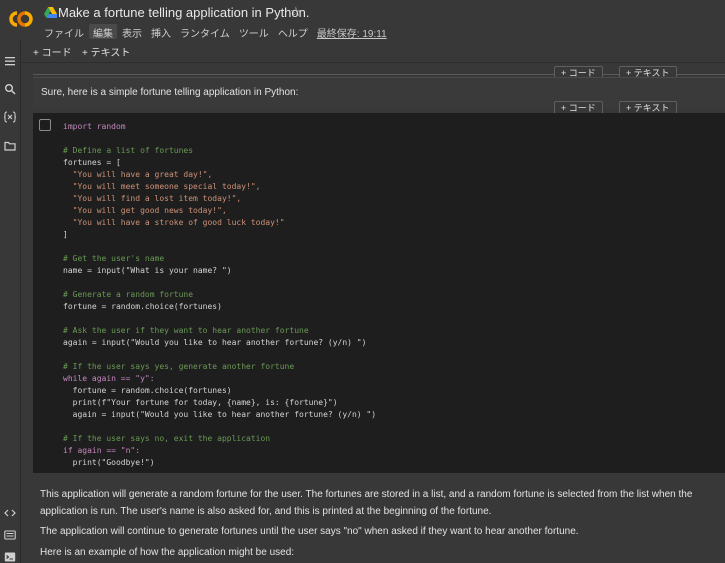  What do you see at coordinates (10, 89) in the screenshot?
I see `search-icon` at bounding box center [10, 89].